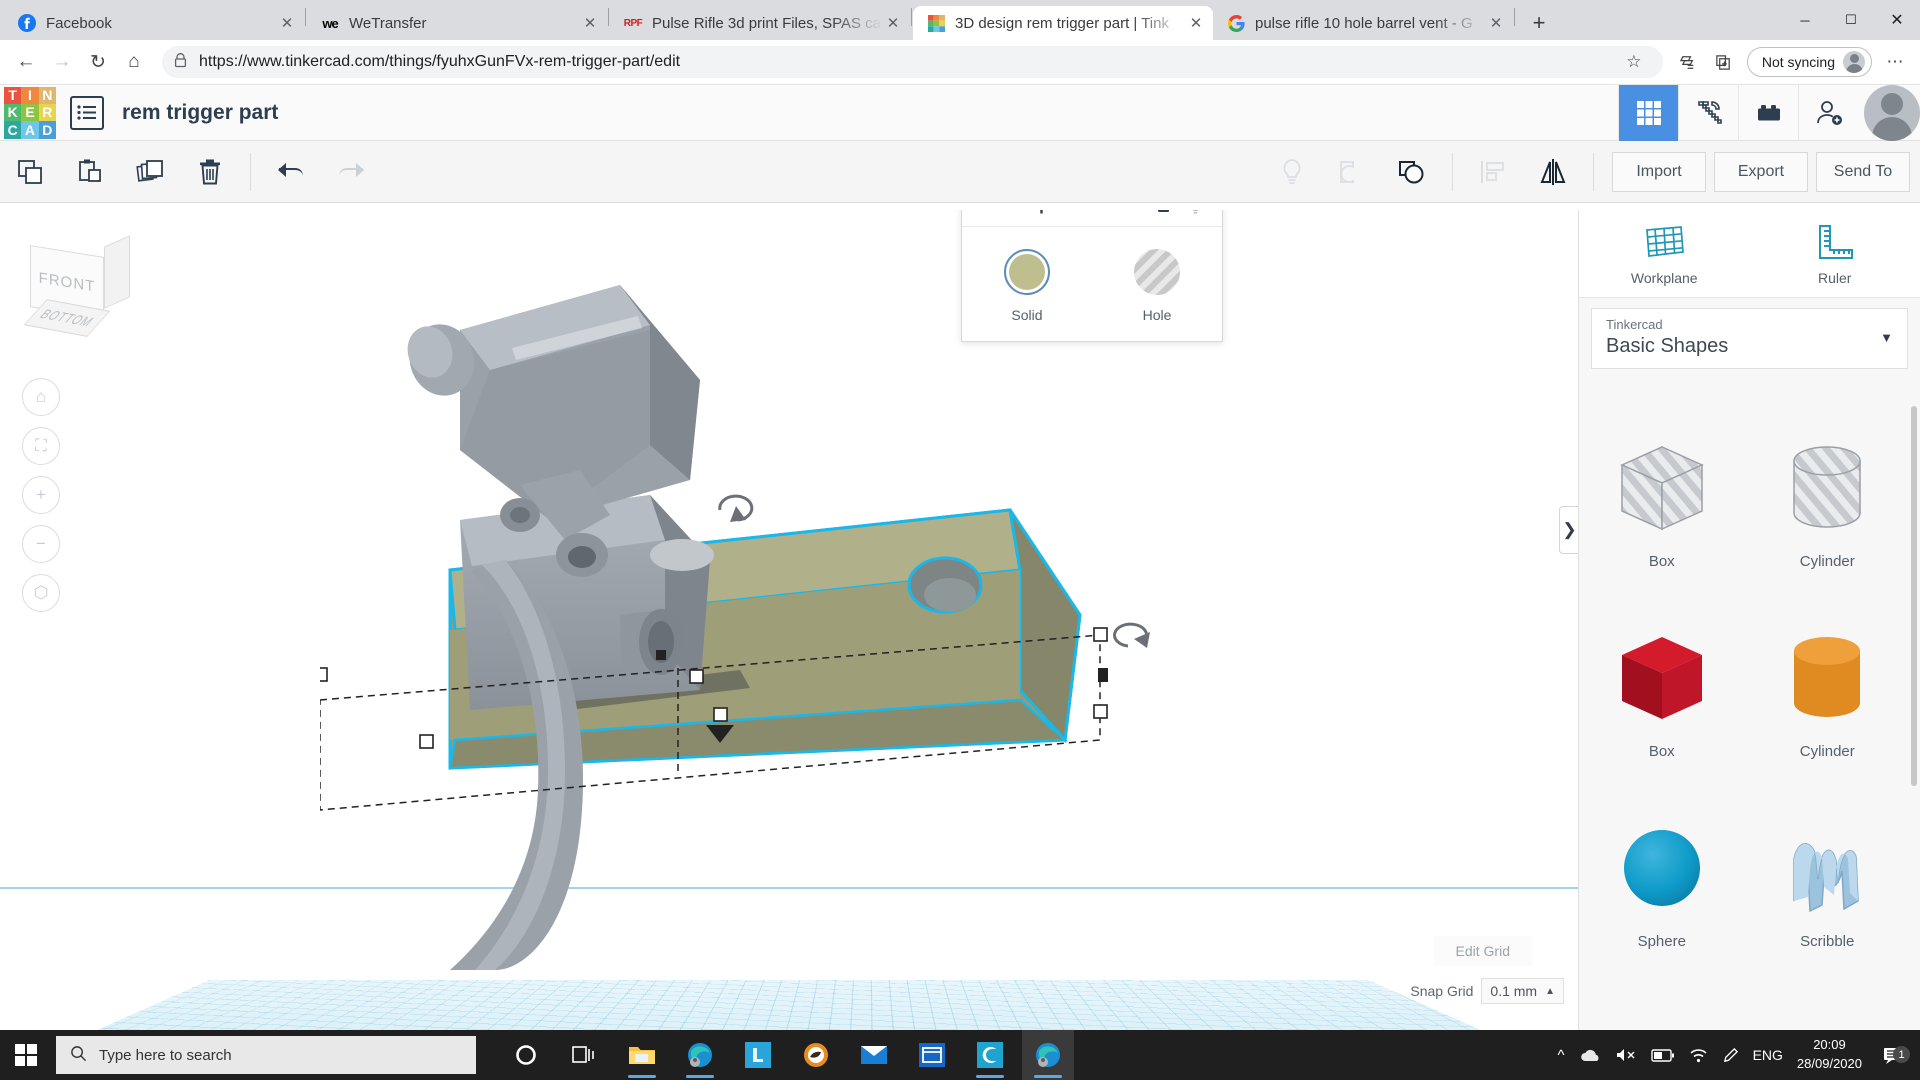  Describe the element at coordinates (1063, 23) in the screenshot. I see `browser-tab-tinkercad: 3D design rem trigger part | Tink ✕` at that location.